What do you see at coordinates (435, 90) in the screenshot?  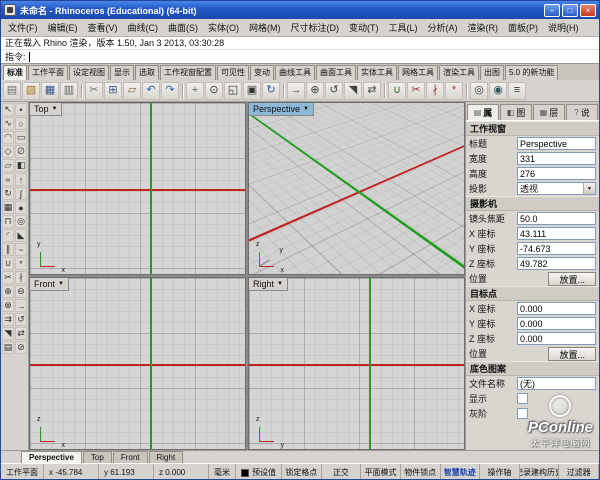 I see `split-icon: ∤` at bounding box center [435, 90].